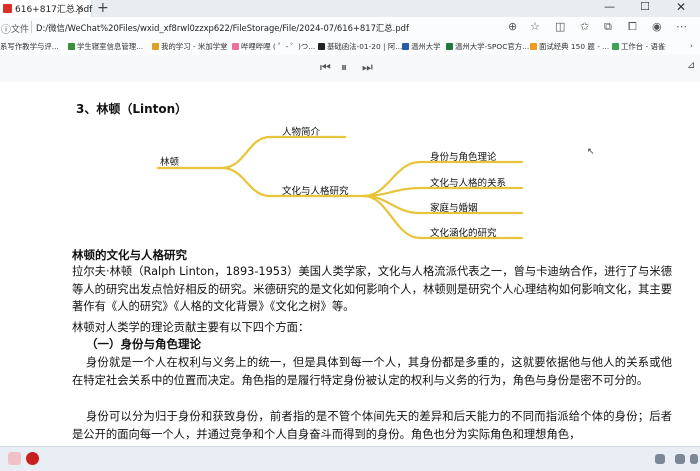 This screenshot has width=700, height=471. Describe the element at coordinates (645, 6) in the screenshot. I see `maximize-icon: ☐` at that location.